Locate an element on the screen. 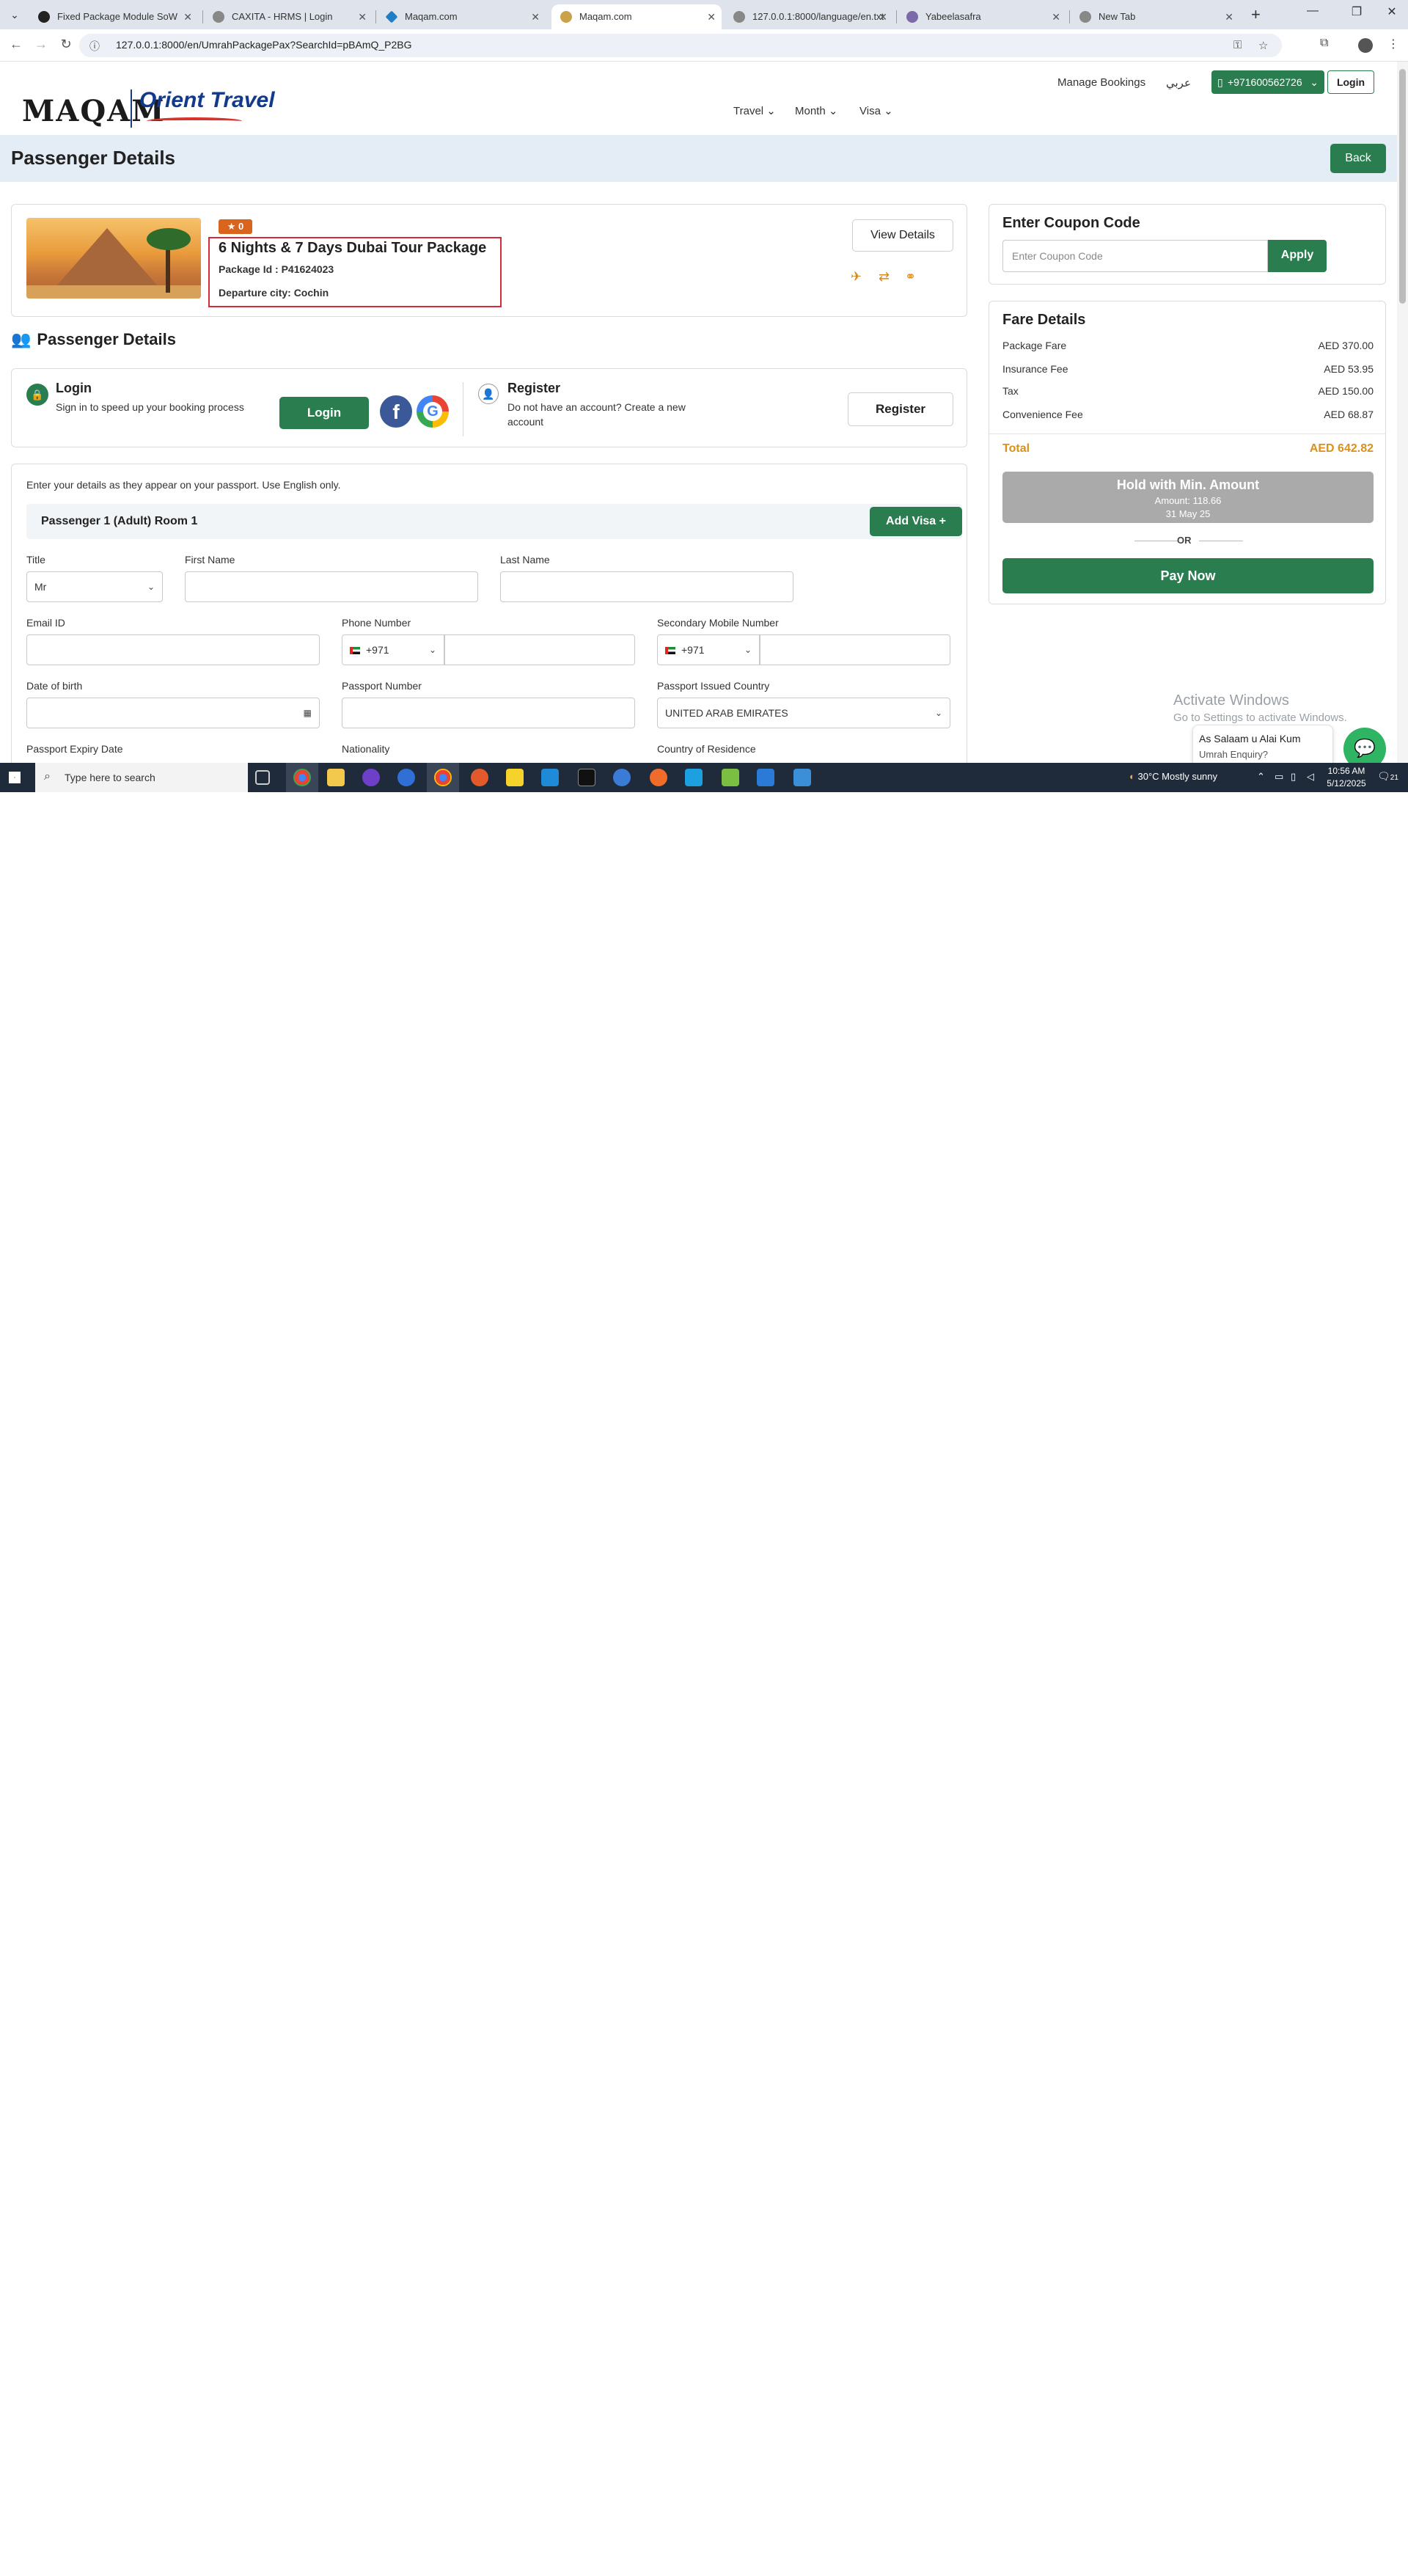  facebook-icon: f is located at coordinates (396, 412).